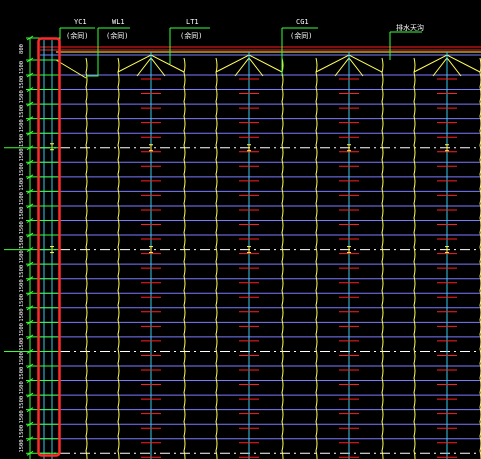 The width and height of the screenshot is (481, 459). Describe the element at coordinates (118, 22) in the screenshot. I see `label-wl1-code: WL1` at that location.